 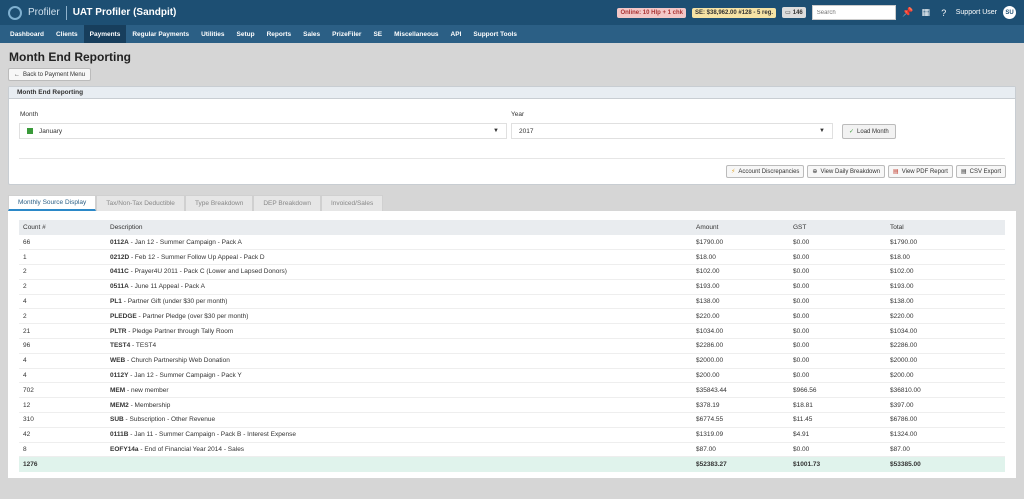 What do you see at coordinates (119, 405) in the screenshot?
I see `source-code: MEM2` at bounding box center [119, 405].